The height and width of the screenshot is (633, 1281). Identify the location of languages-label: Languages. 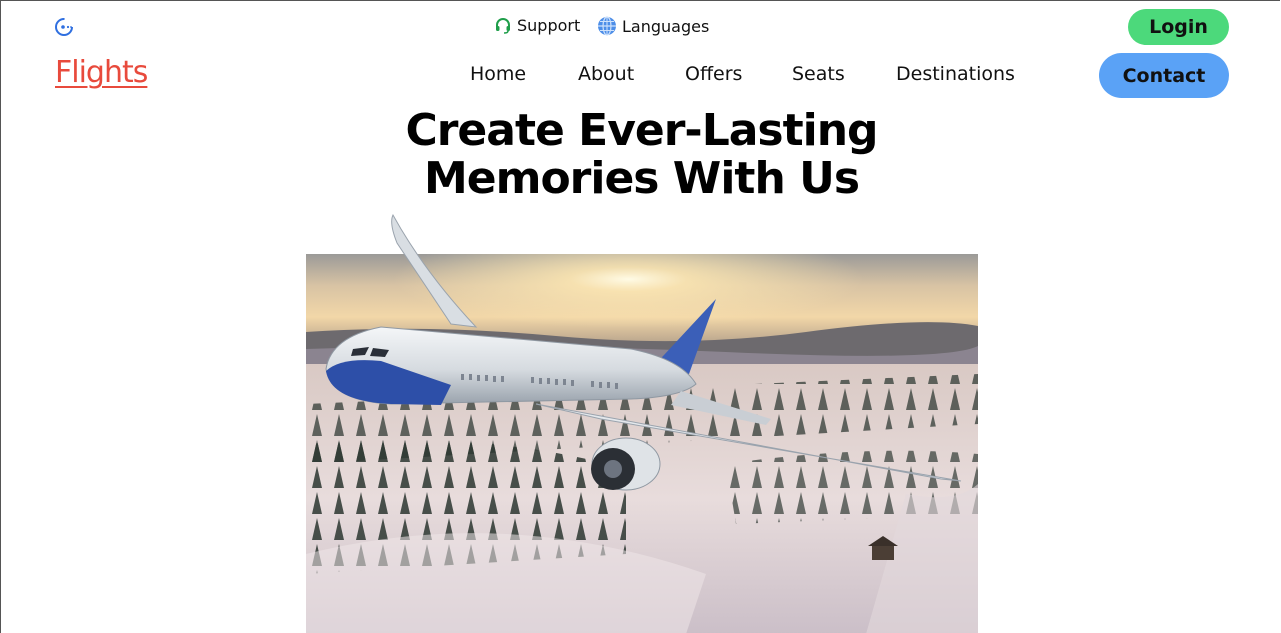
(666, 26).